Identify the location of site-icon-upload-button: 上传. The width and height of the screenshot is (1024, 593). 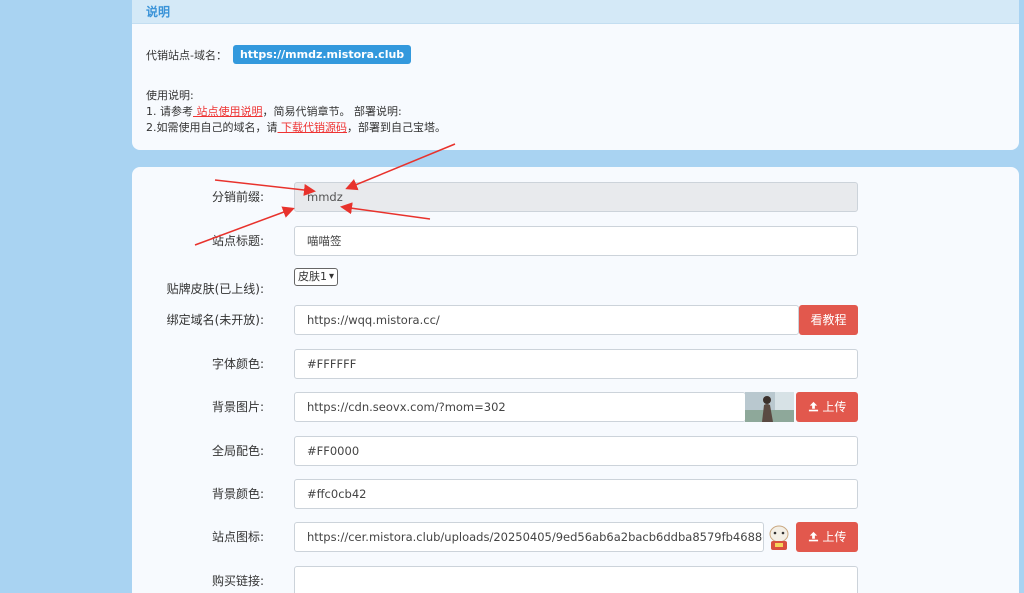
(827, 537).